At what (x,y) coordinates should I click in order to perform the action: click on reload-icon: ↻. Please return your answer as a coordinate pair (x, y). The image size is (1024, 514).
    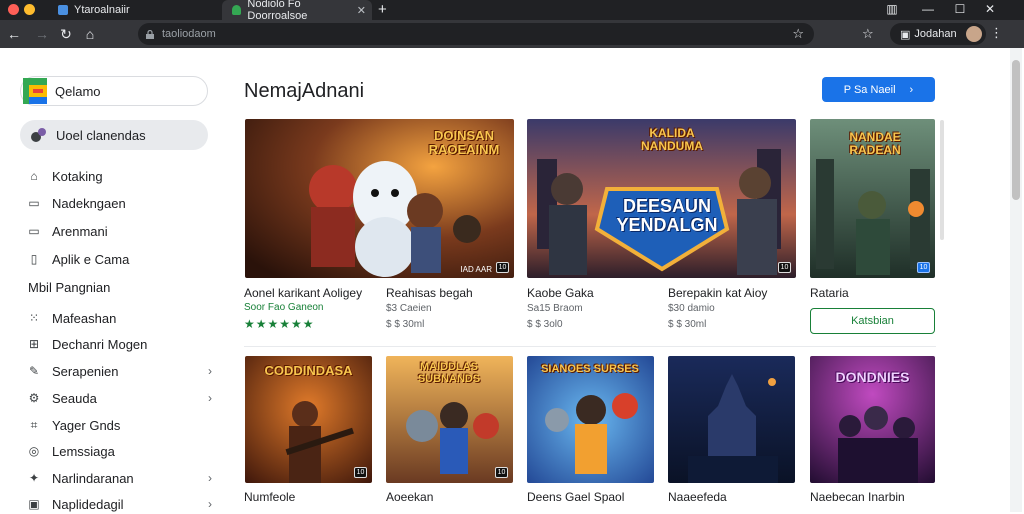
    Looking at the image, I should click on (66, 34).